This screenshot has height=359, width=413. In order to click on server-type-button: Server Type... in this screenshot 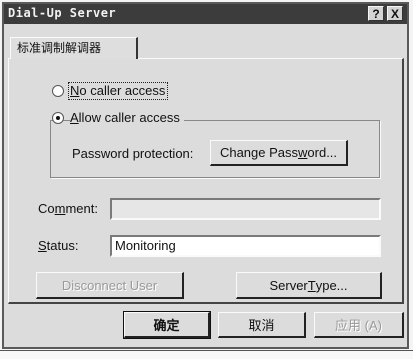, I will do `click(309, 285)`.